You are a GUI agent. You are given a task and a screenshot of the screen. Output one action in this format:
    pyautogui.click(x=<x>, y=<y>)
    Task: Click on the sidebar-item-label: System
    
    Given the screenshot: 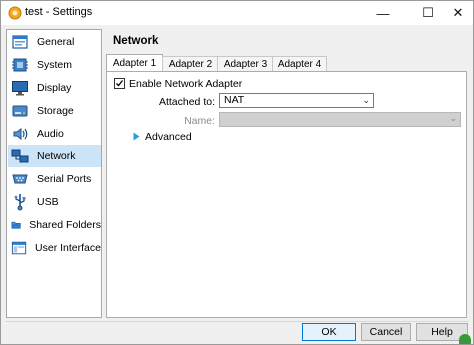 What is the action you would take?
    pyautogui.click(x=55, y=65)
    